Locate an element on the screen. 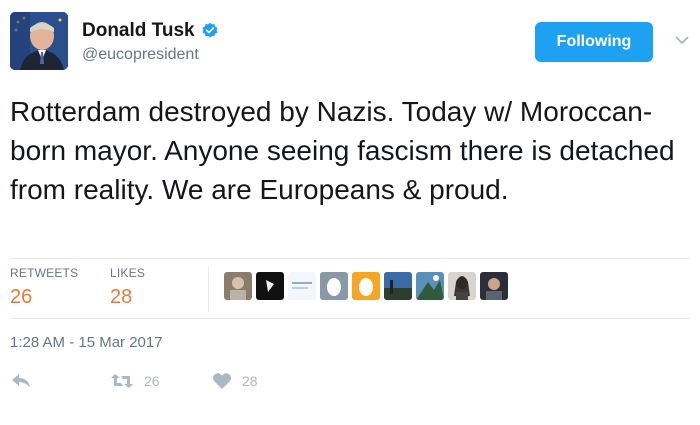  profile-photo is located at coordinates (39, 41).